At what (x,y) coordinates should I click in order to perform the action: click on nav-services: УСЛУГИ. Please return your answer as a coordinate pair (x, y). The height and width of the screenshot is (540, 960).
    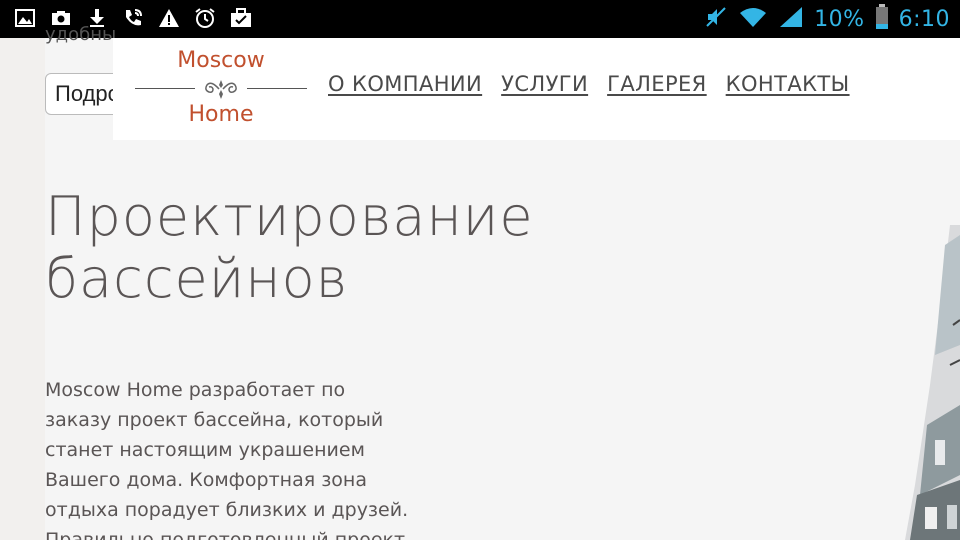
    Looking at the image, I should click on (544, 84).